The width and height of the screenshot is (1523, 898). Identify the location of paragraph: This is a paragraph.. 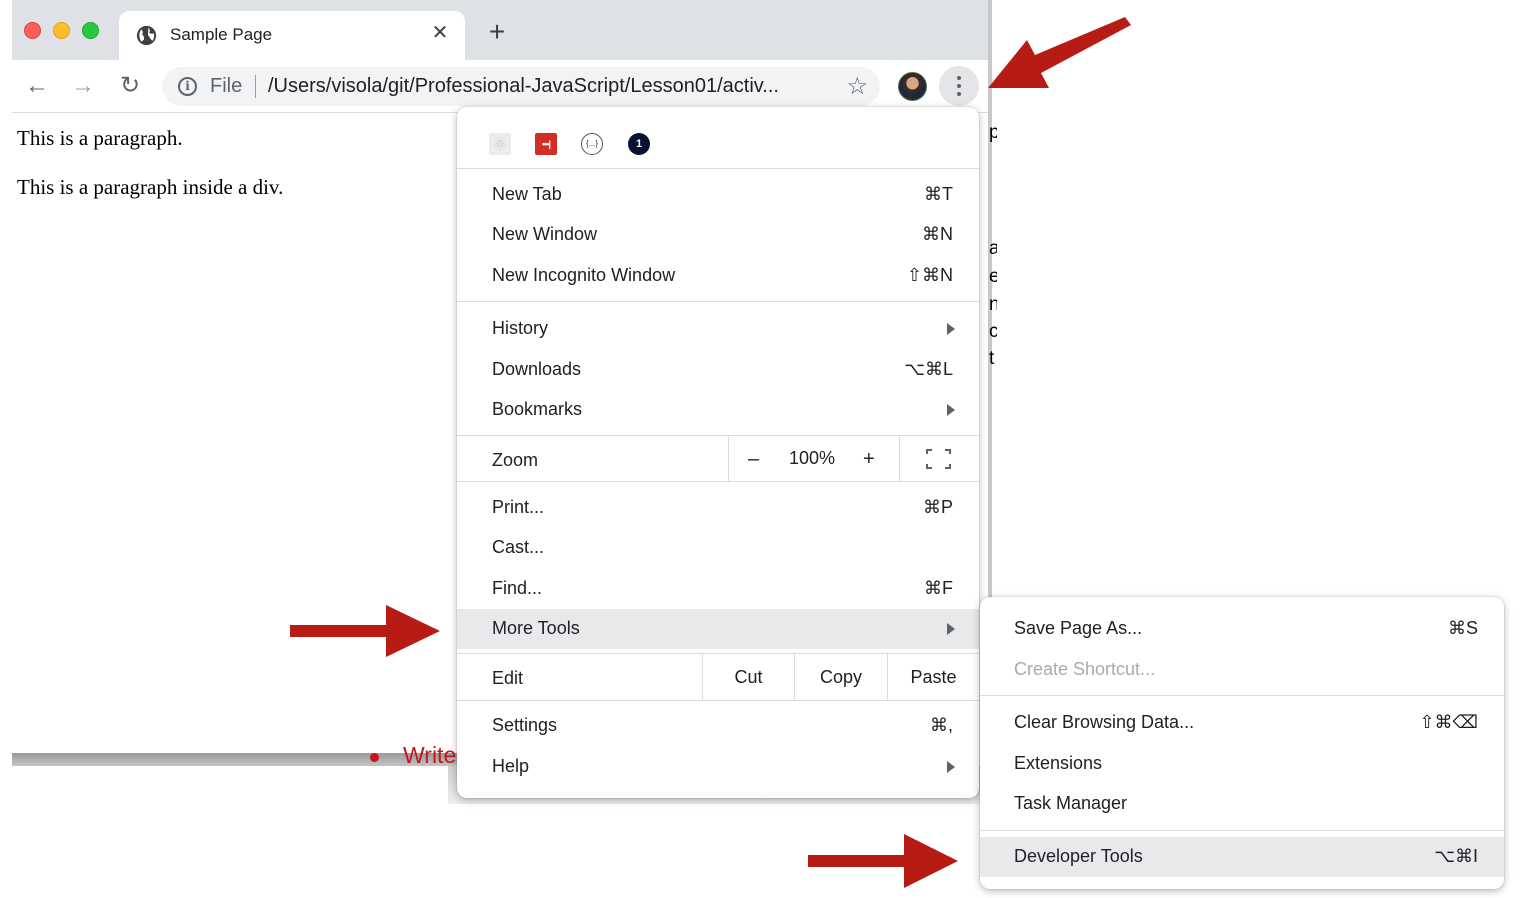
(100, 138).